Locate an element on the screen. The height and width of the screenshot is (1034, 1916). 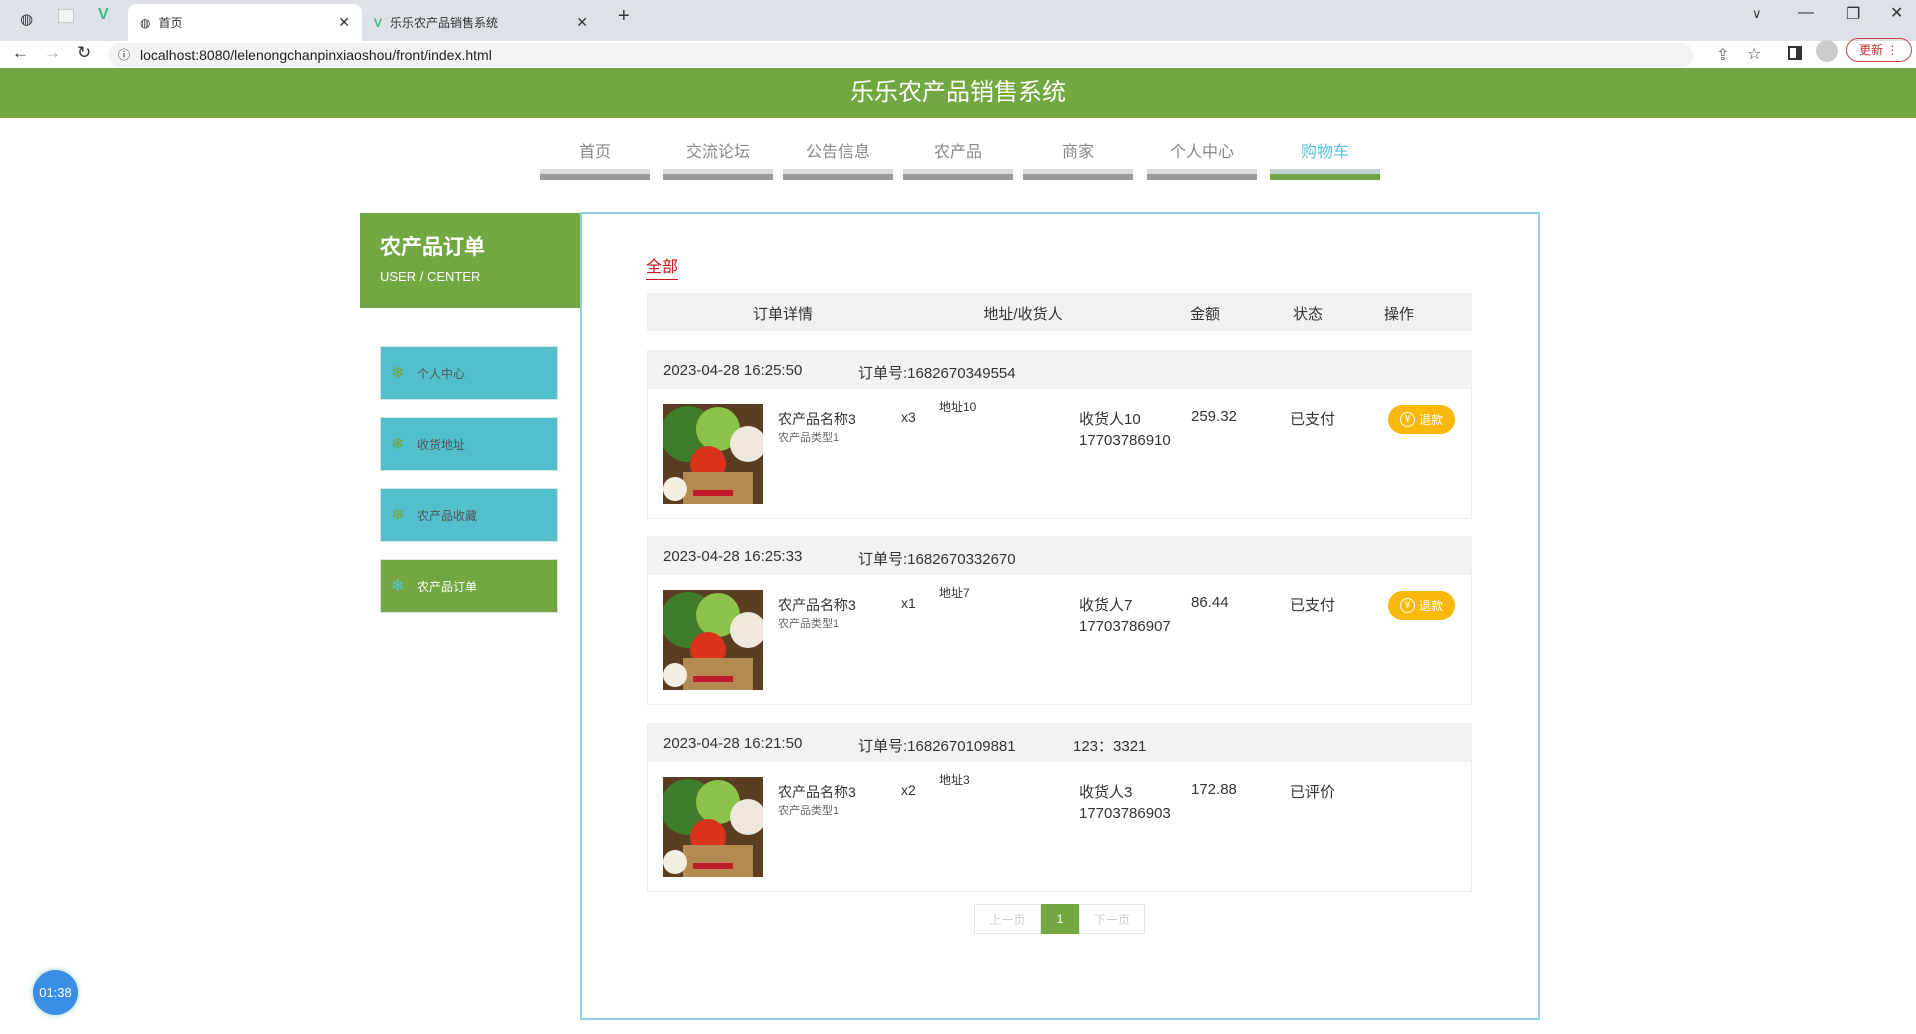
sidebar-subtitle: USER / CENTER is located at coordinates (430, 276).